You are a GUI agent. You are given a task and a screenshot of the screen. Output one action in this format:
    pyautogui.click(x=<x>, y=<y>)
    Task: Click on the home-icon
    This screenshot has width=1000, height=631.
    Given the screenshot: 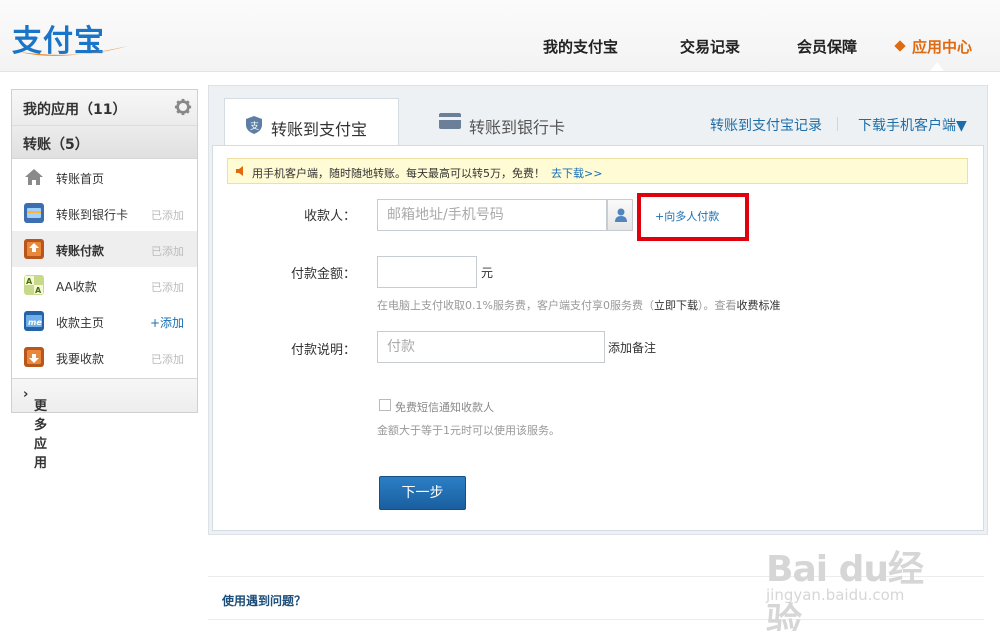 What is the action you would take?
    pyautogui.click(x=34, y=177)
    